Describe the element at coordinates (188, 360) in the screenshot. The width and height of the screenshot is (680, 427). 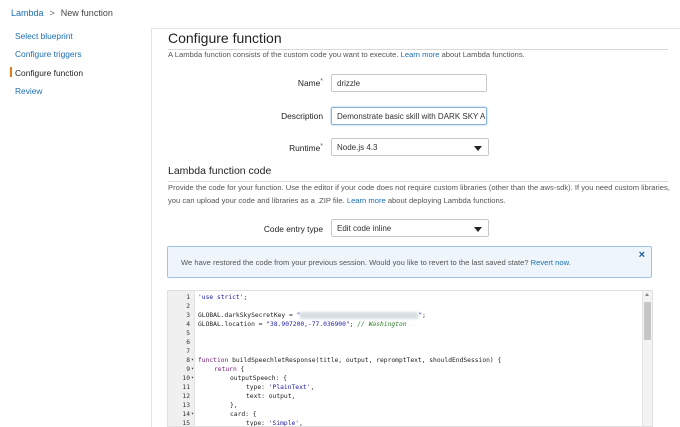
I see `line-number: 8` at that location.